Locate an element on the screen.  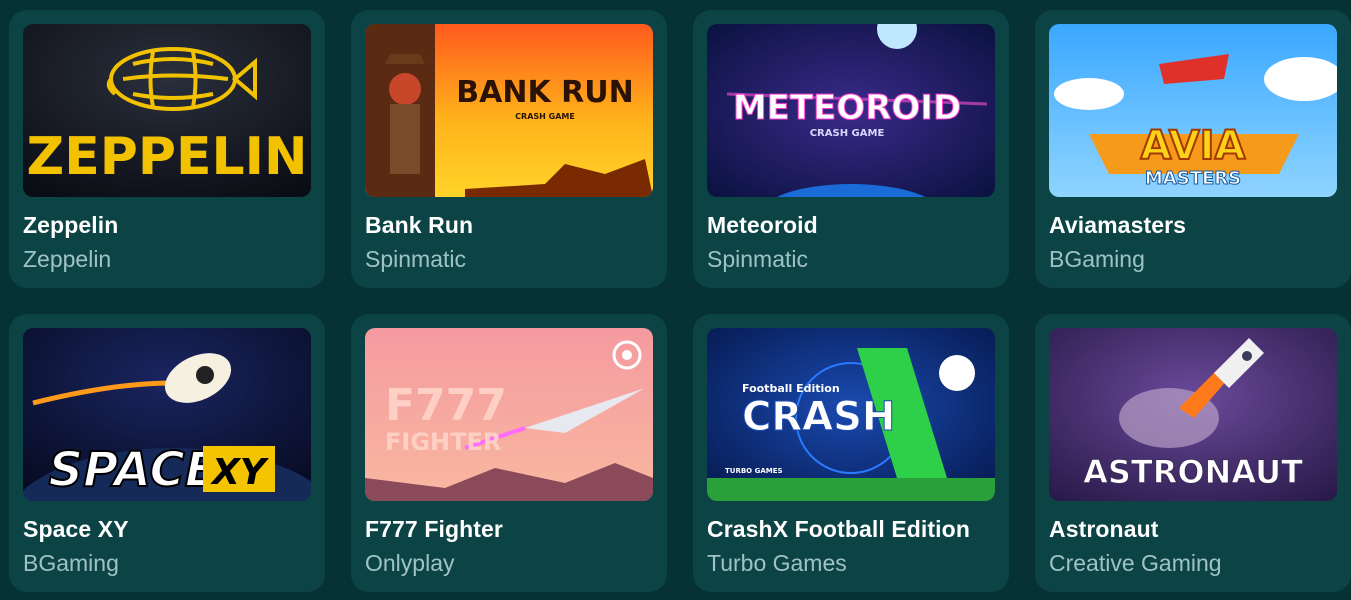
svg-text: BANK RUN is located at coordinates (544, 92).